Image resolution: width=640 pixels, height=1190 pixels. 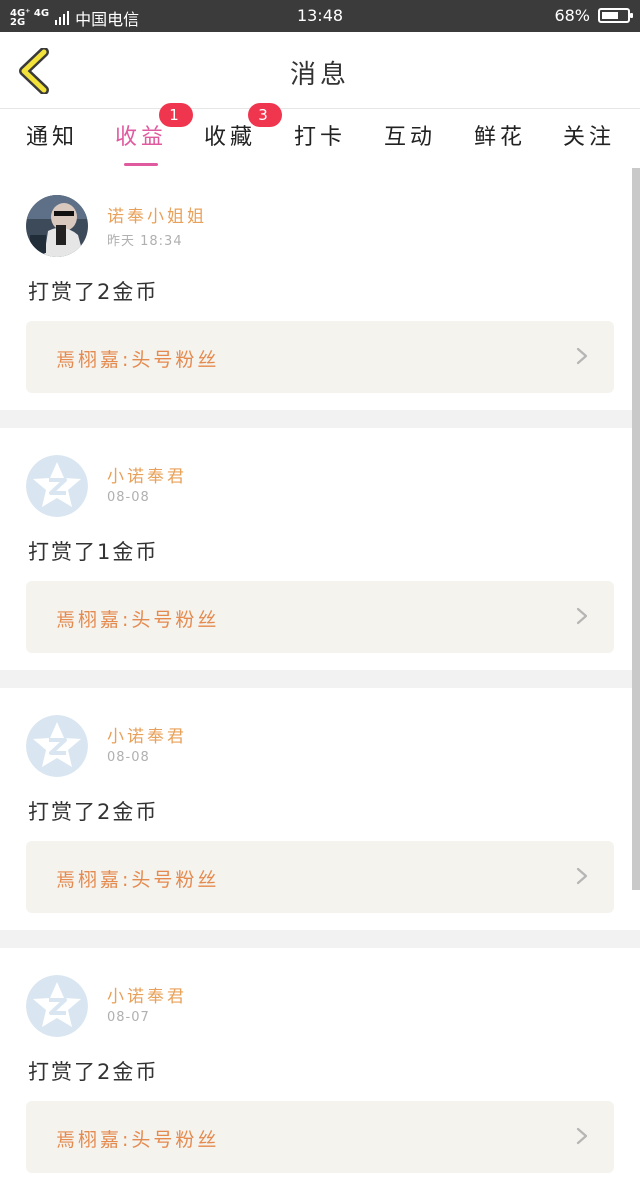 I want to click on message-time: 昨天 18:34, so click(x=145, y=241).